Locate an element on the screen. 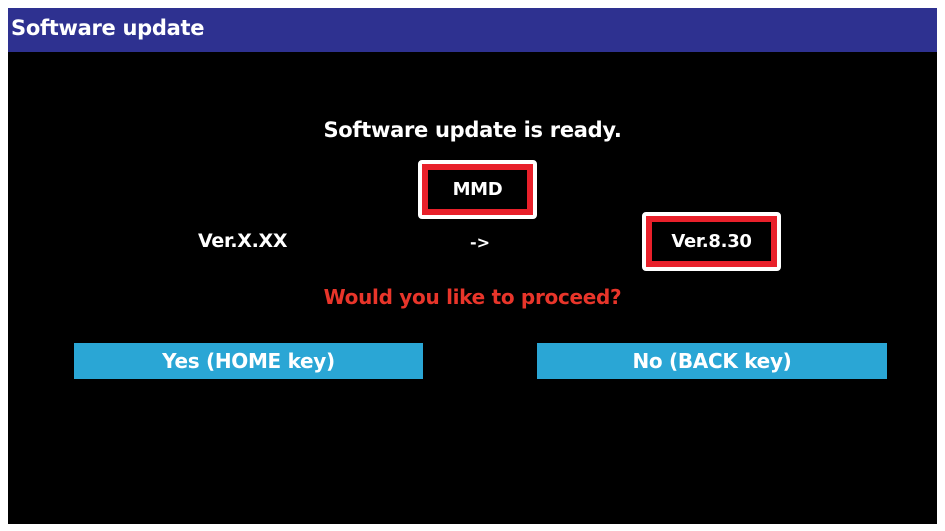 The width and height of the screenshot is (945, 531). module-highlight-frame: MMD is located at coordinates (477, 189).